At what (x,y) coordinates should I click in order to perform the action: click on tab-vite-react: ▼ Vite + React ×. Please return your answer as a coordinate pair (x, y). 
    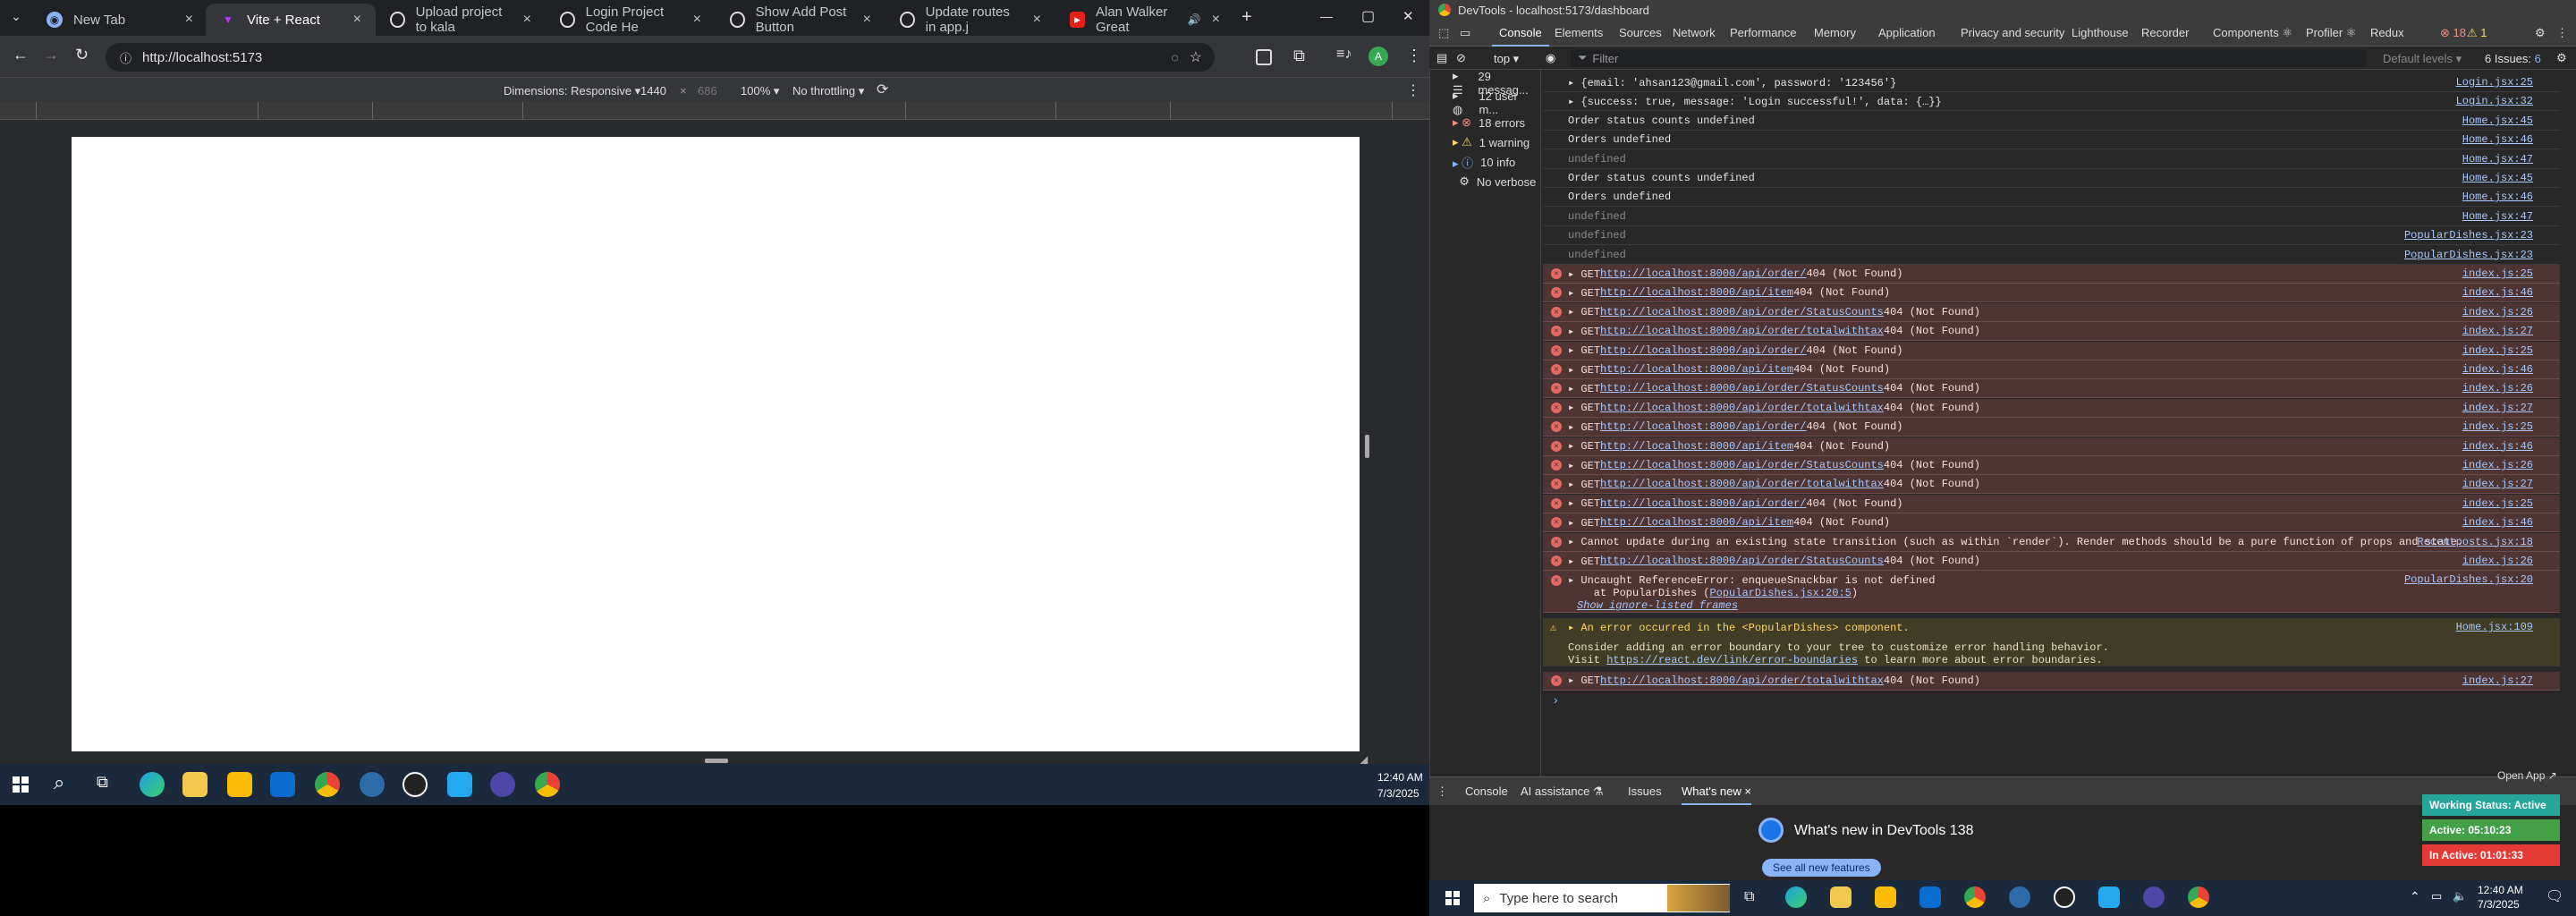
    Looking at the image, I should click on (291, 20).